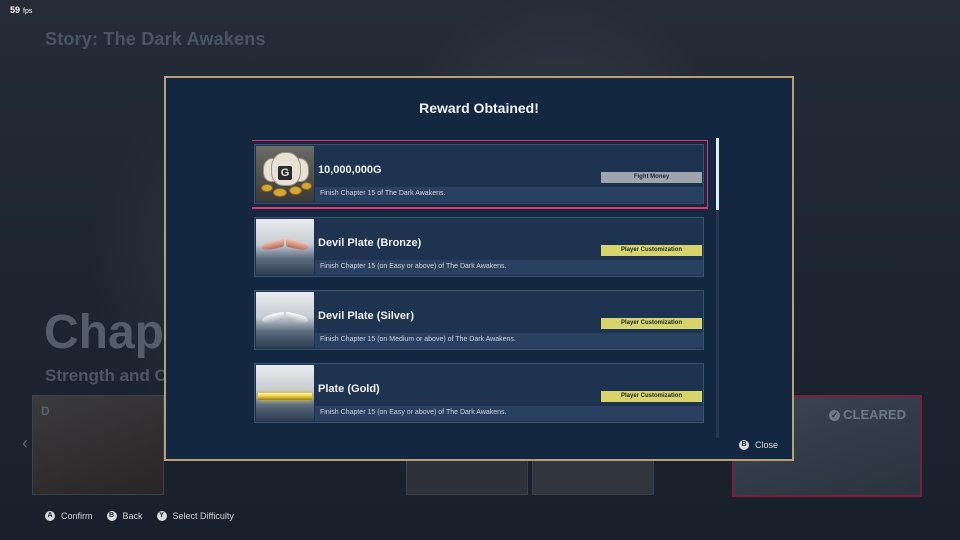 The image size is (960, 540). Describe the element at coordinates (366, 316) in the screenshot. I see `reward-name: Devil Plate (Silver)` at that location.